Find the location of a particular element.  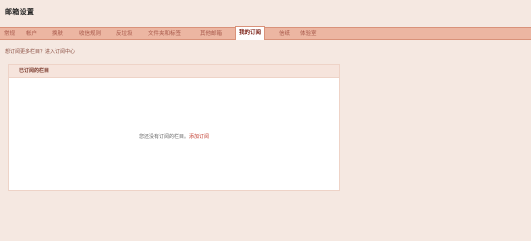

tab-my-subscriptions: 我的订阅 is located at coordinates (250, 33).